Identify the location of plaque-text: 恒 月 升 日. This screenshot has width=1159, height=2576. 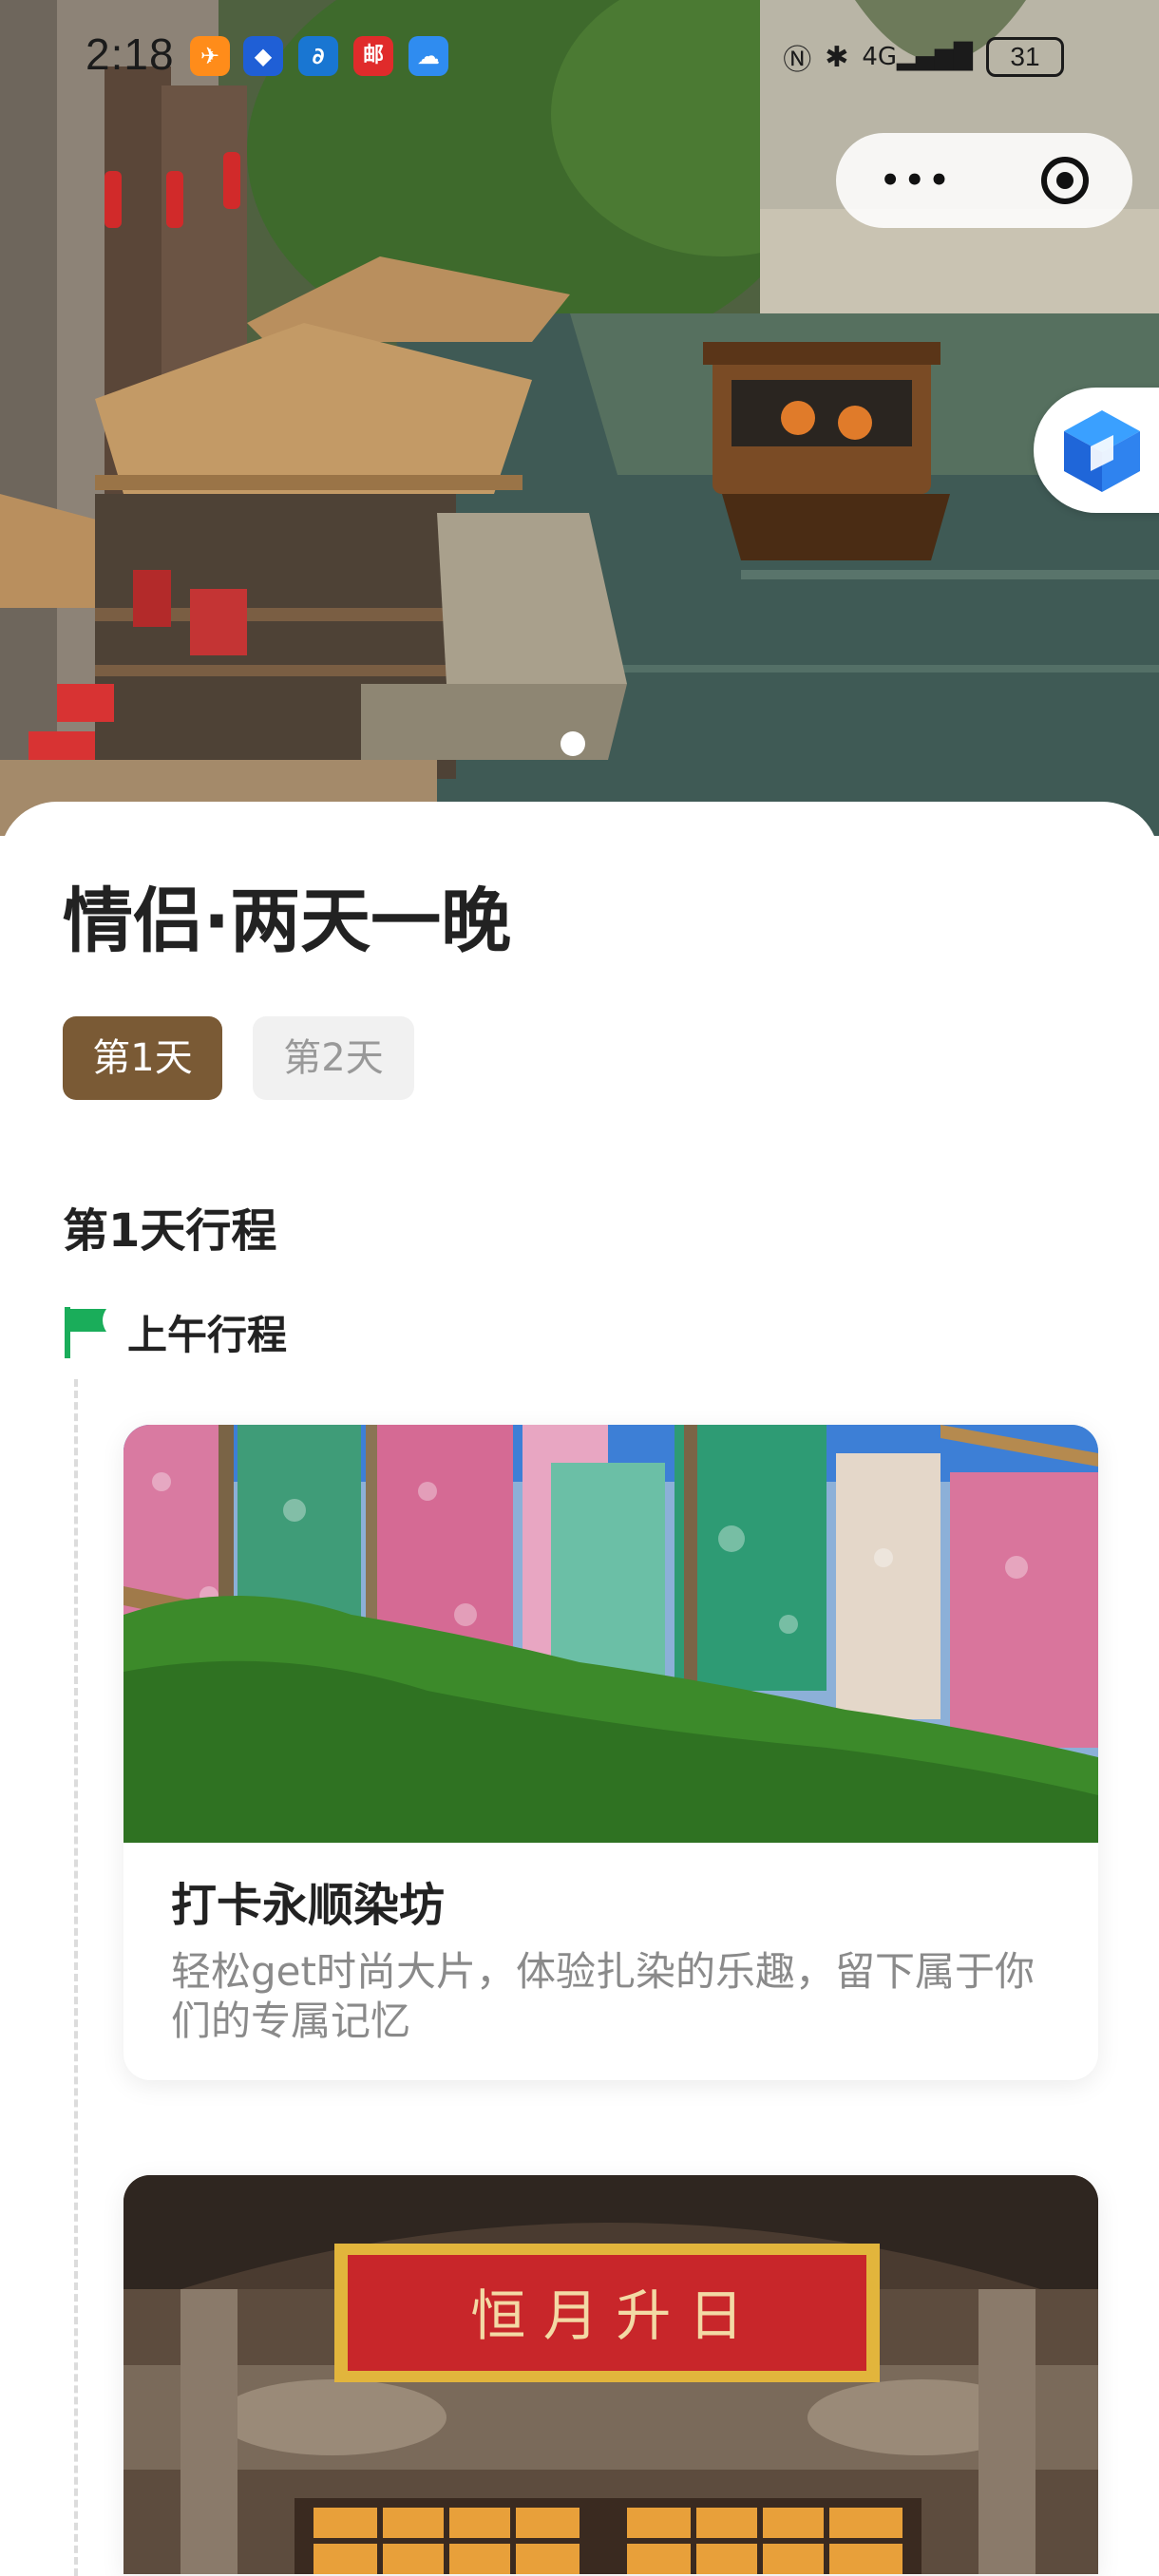
(606, 2315).